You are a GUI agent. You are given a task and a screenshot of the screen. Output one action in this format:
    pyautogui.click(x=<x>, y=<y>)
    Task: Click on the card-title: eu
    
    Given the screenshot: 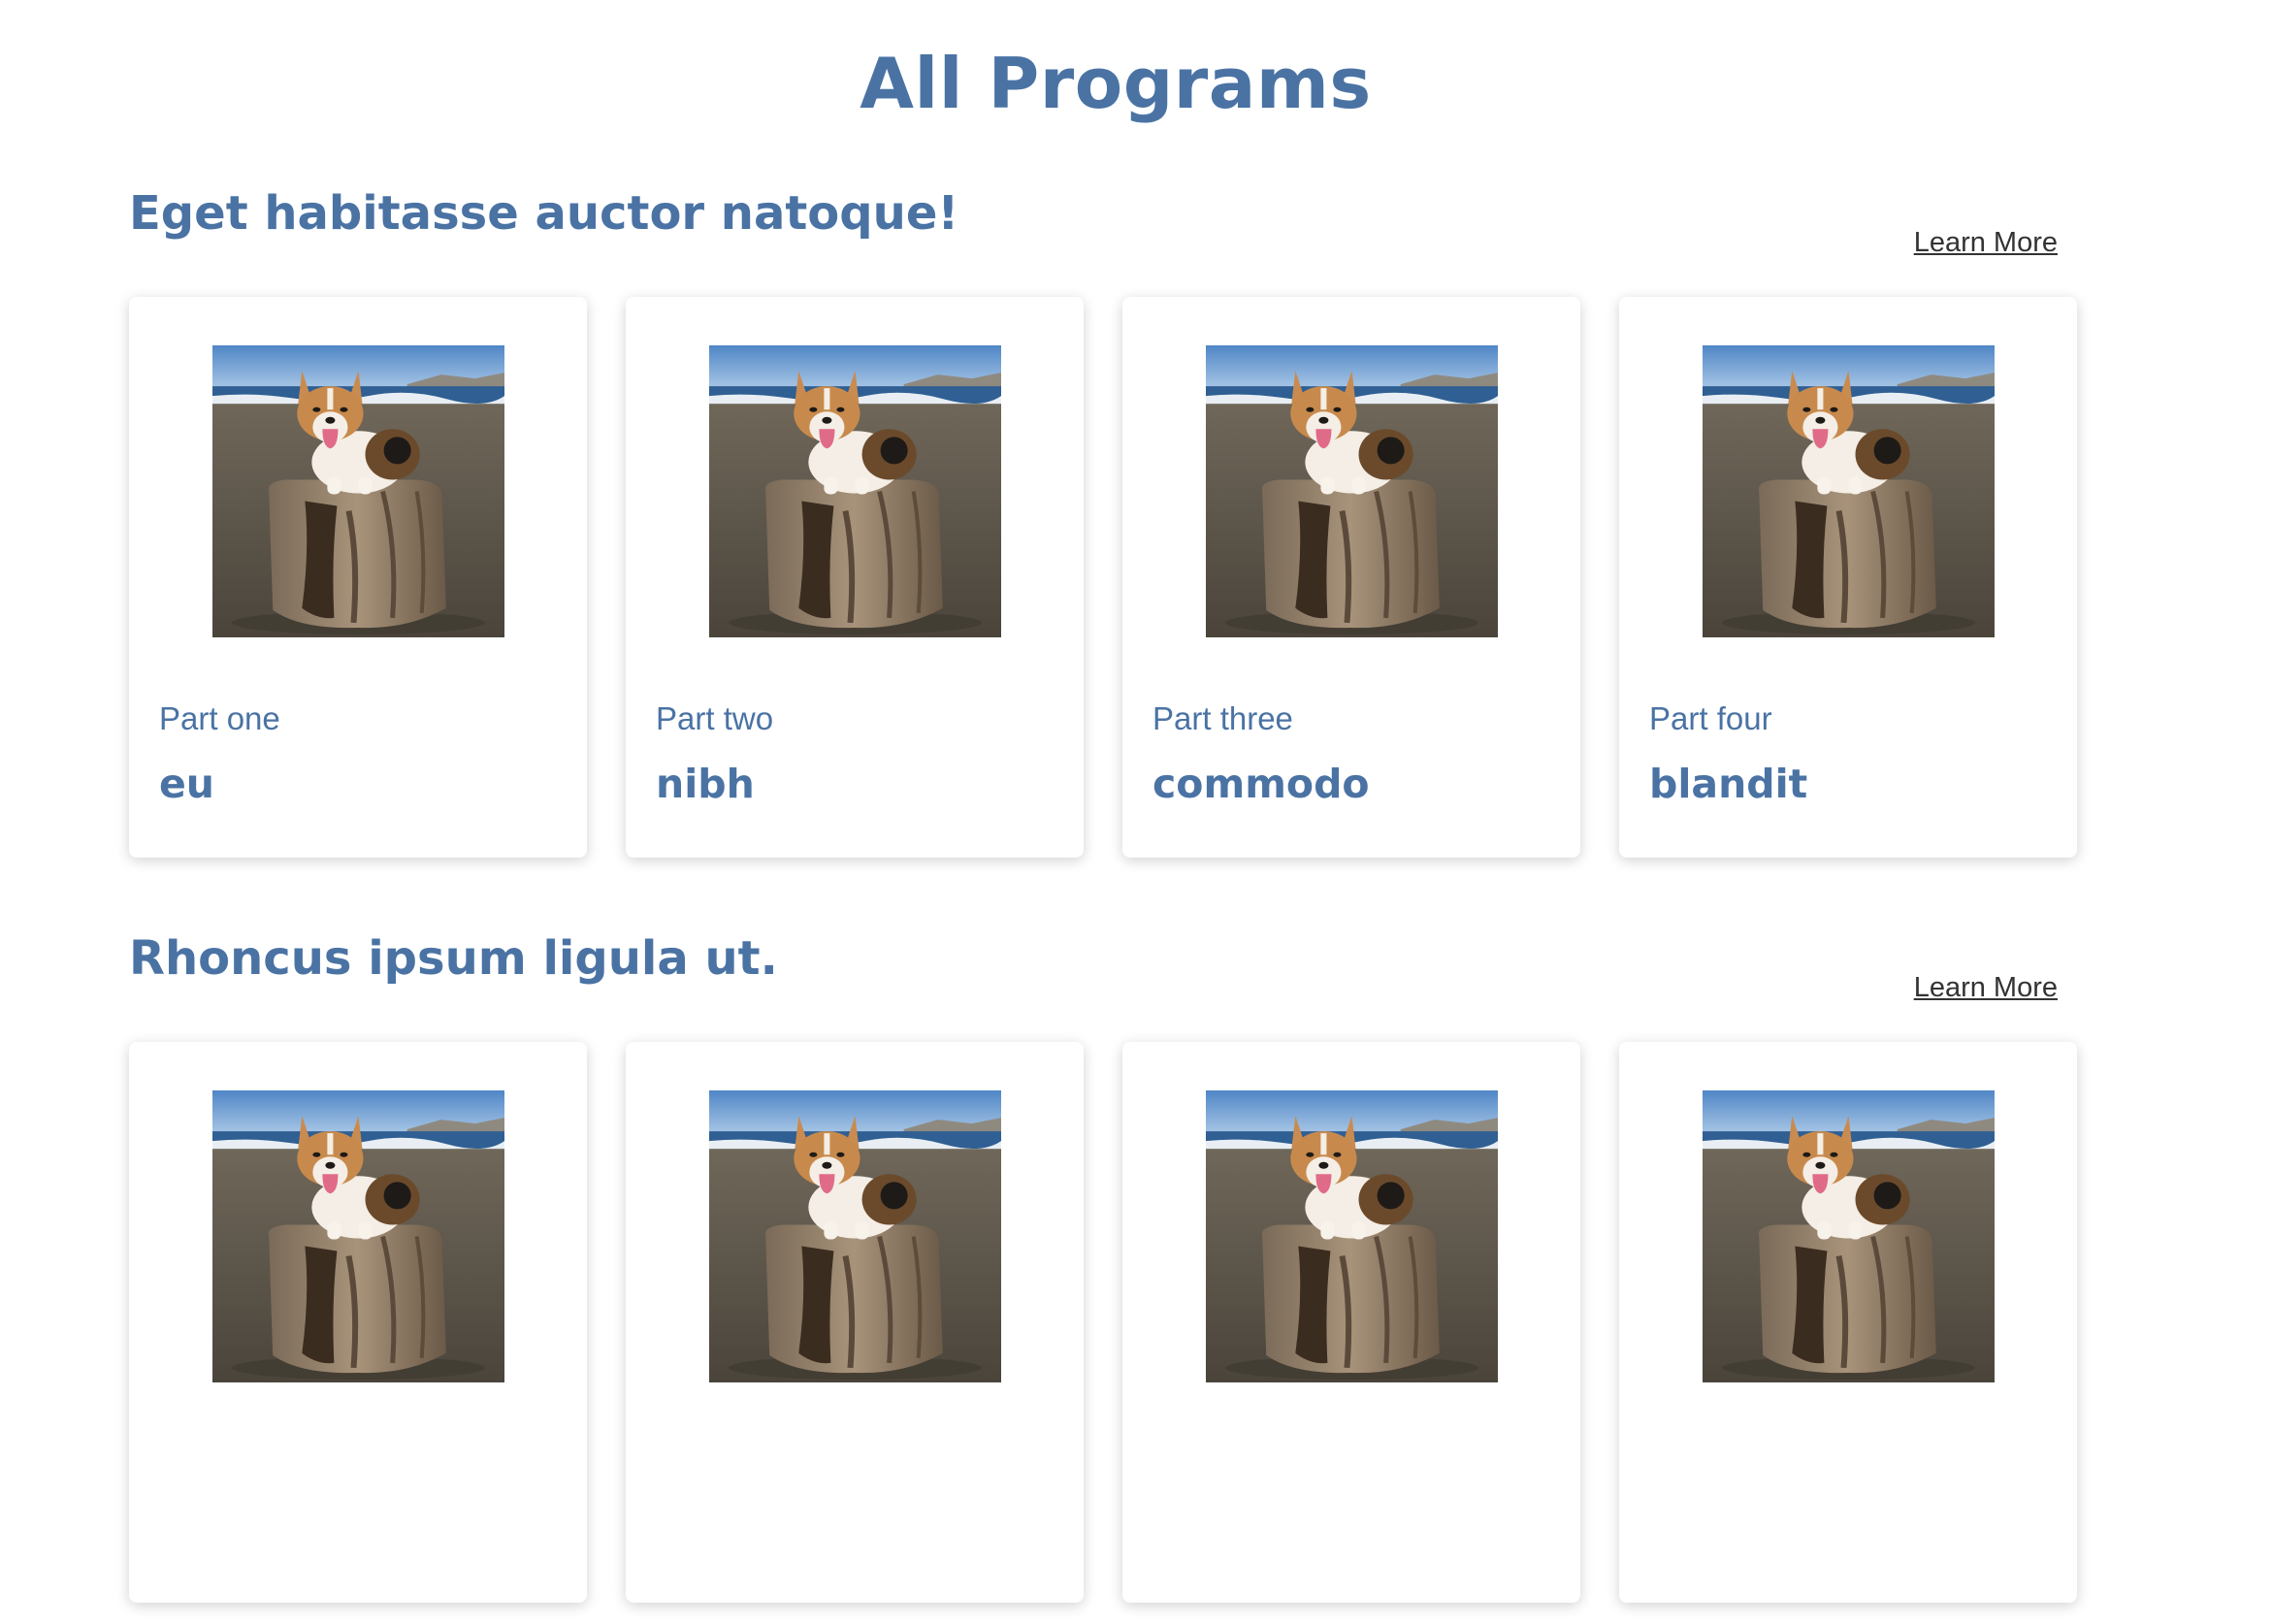 What is the action you would take?
    pyautogui.click(x=186, y=784)
    